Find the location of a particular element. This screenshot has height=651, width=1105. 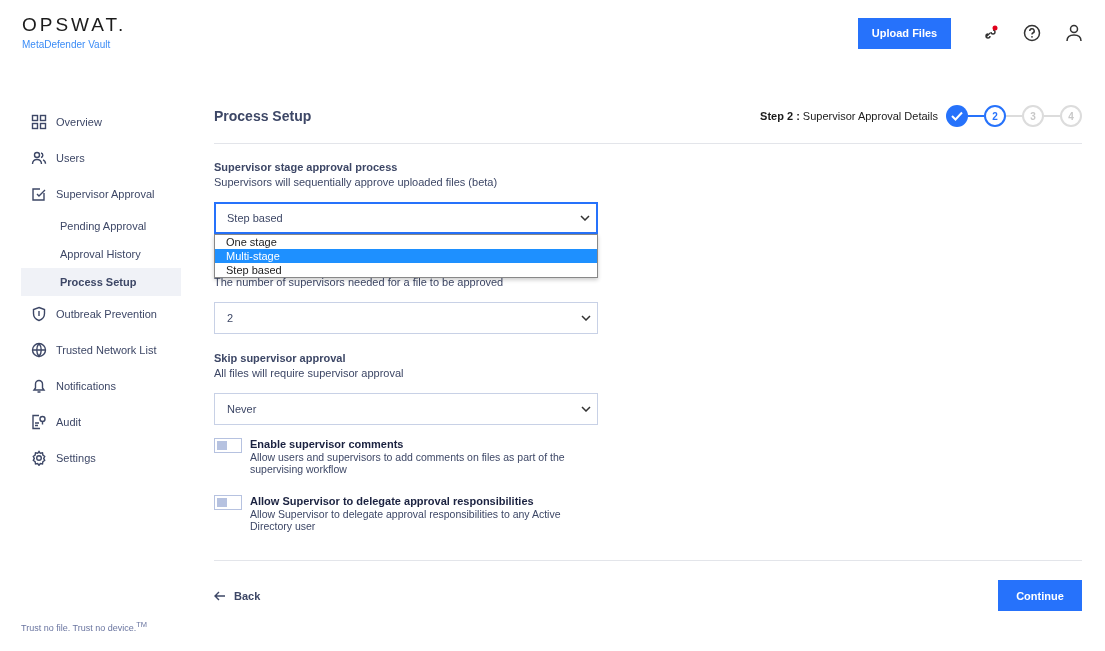

document-icon is located at coordinates (39, 422).